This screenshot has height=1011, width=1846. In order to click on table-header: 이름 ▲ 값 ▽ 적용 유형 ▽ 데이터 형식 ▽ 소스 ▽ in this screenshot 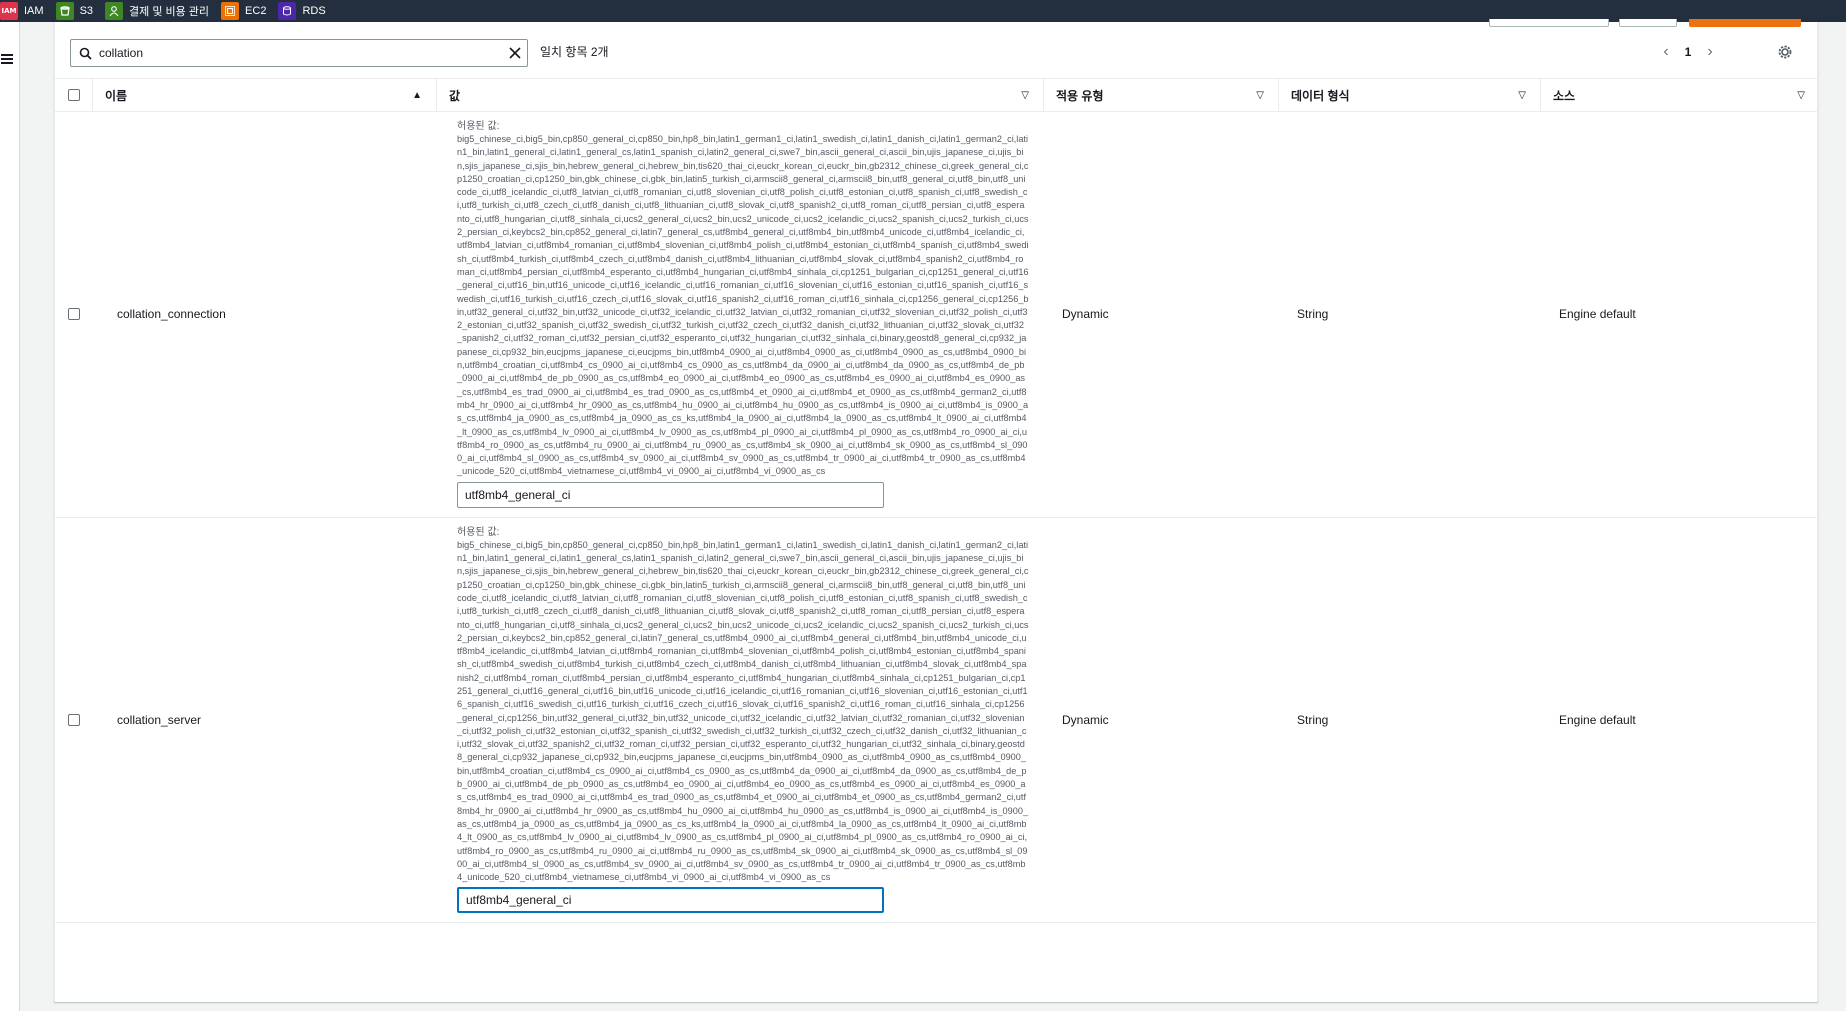, I will do `click(937, 95)`.